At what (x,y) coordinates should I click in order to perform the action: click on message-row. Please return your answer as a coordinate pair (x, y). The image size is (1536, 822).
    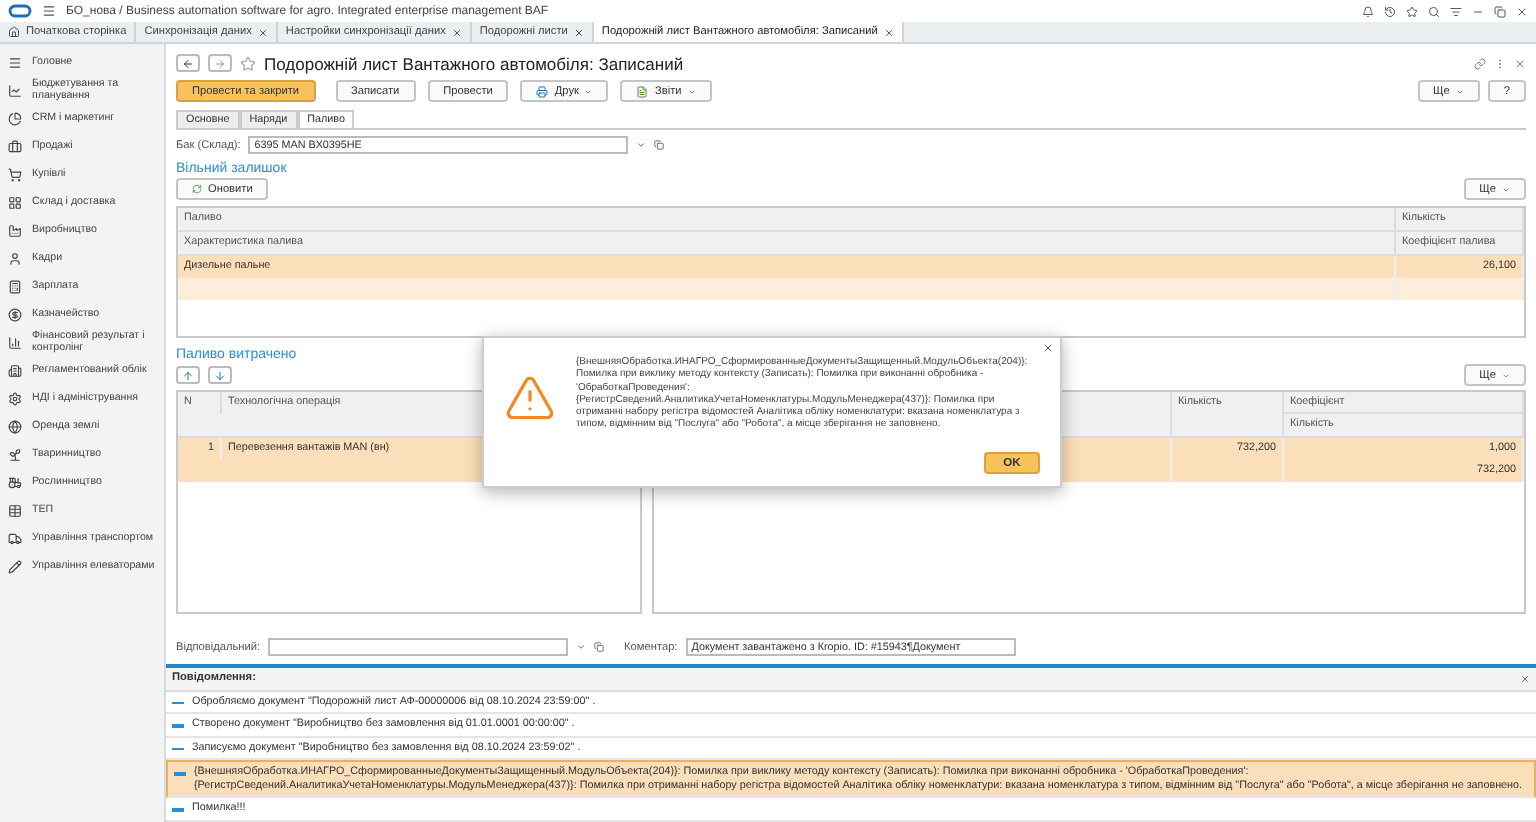
    Looking at the image, I should click on (851, 779).